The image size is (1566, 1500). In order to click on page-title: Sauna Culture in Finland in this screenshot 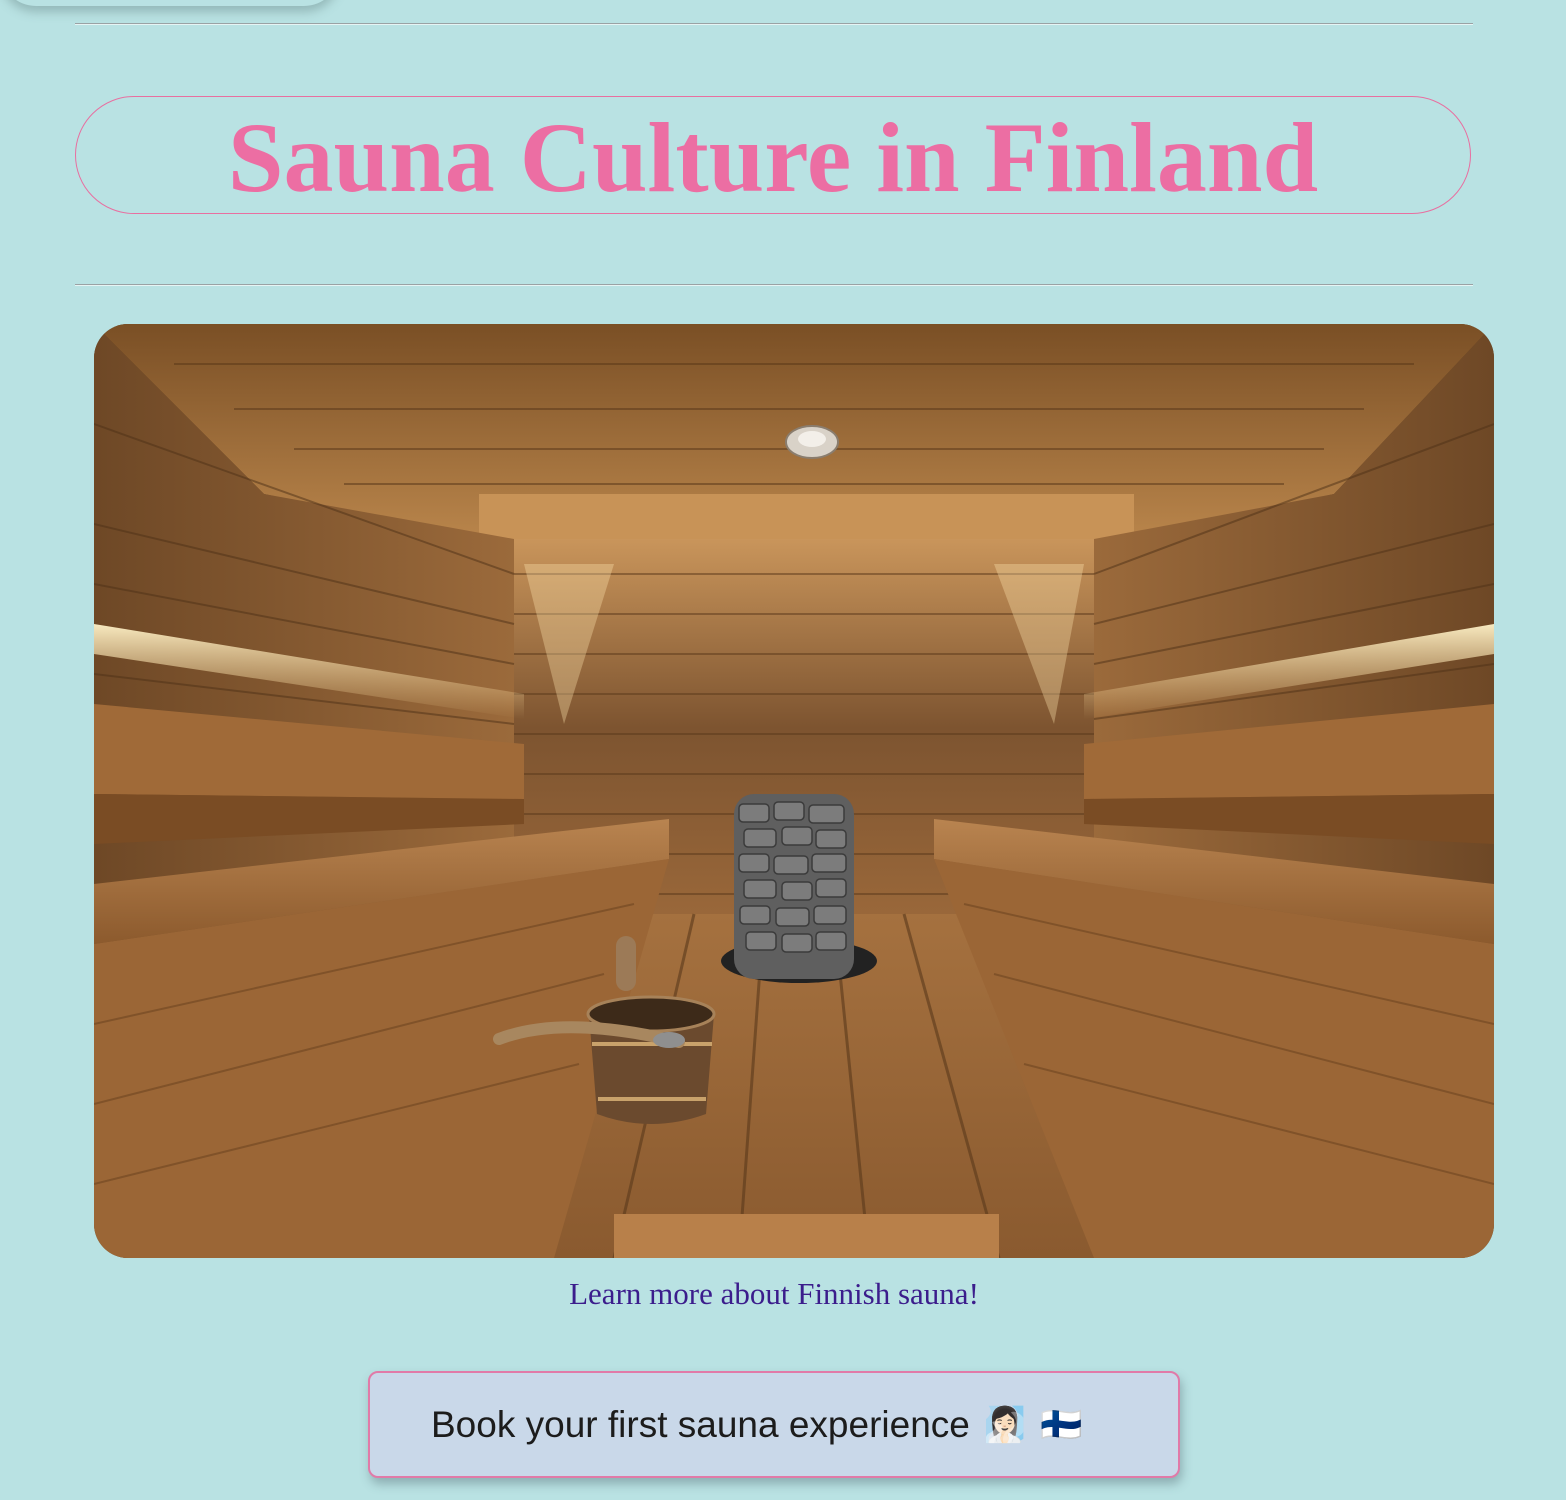, I will do `click(773, 157)`.